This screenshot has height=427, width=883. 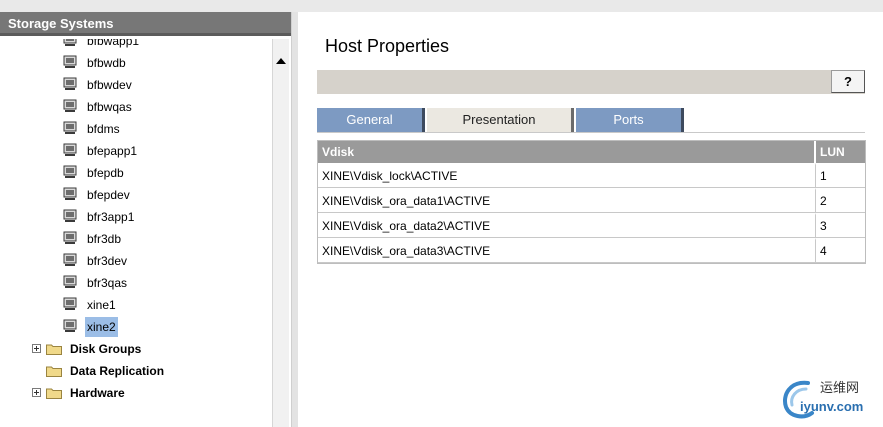 I want to click on tree-host-bfr3qas: bfr3qas, so click(x=123, y=283).